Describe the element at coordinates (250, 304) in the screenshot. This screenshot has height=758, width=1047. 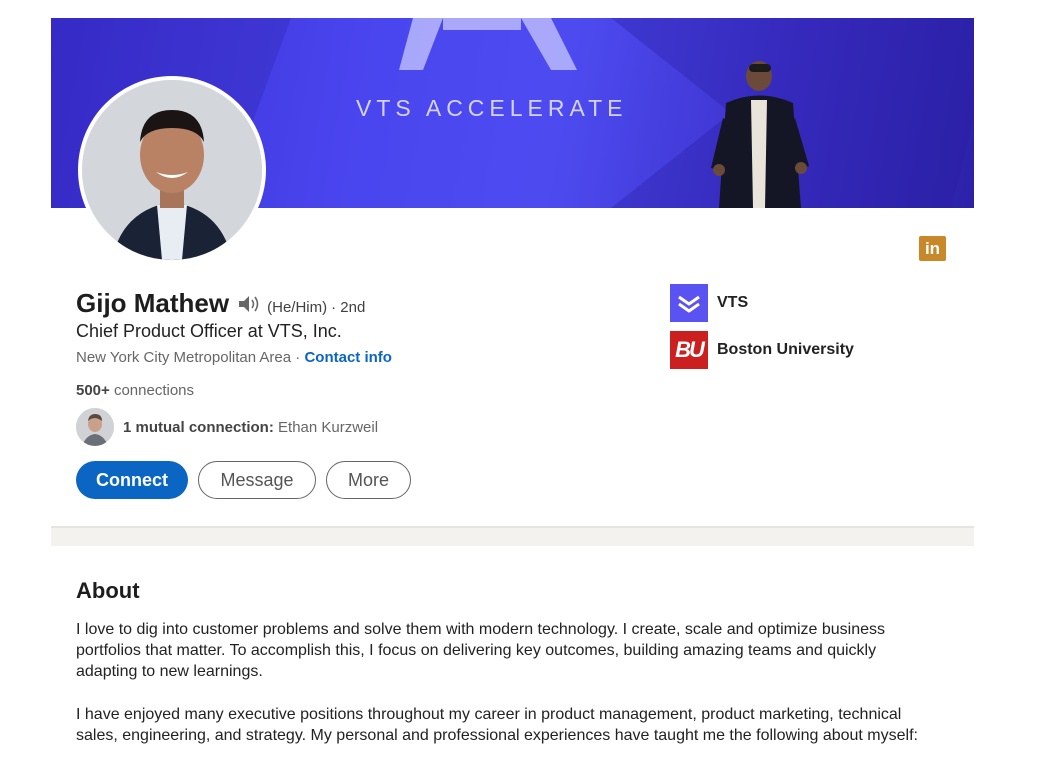
I see `speaker-icon` at that location.